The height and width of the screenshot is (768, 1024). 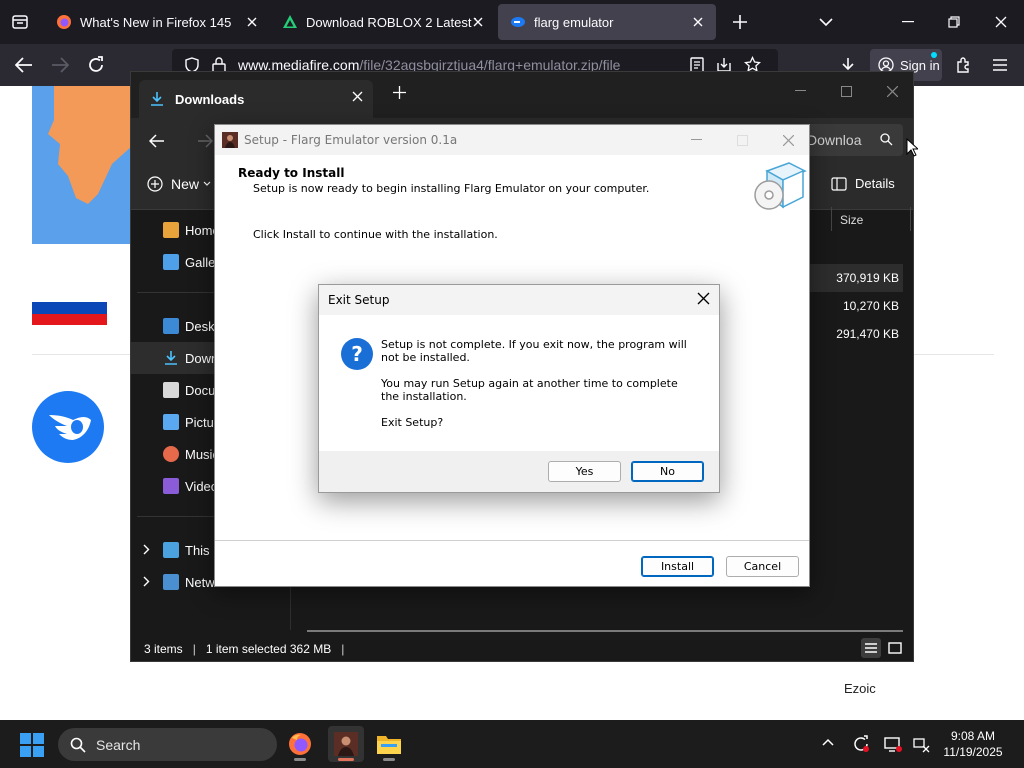 I want to click on install-box-icon, so click(x=780, y=185).